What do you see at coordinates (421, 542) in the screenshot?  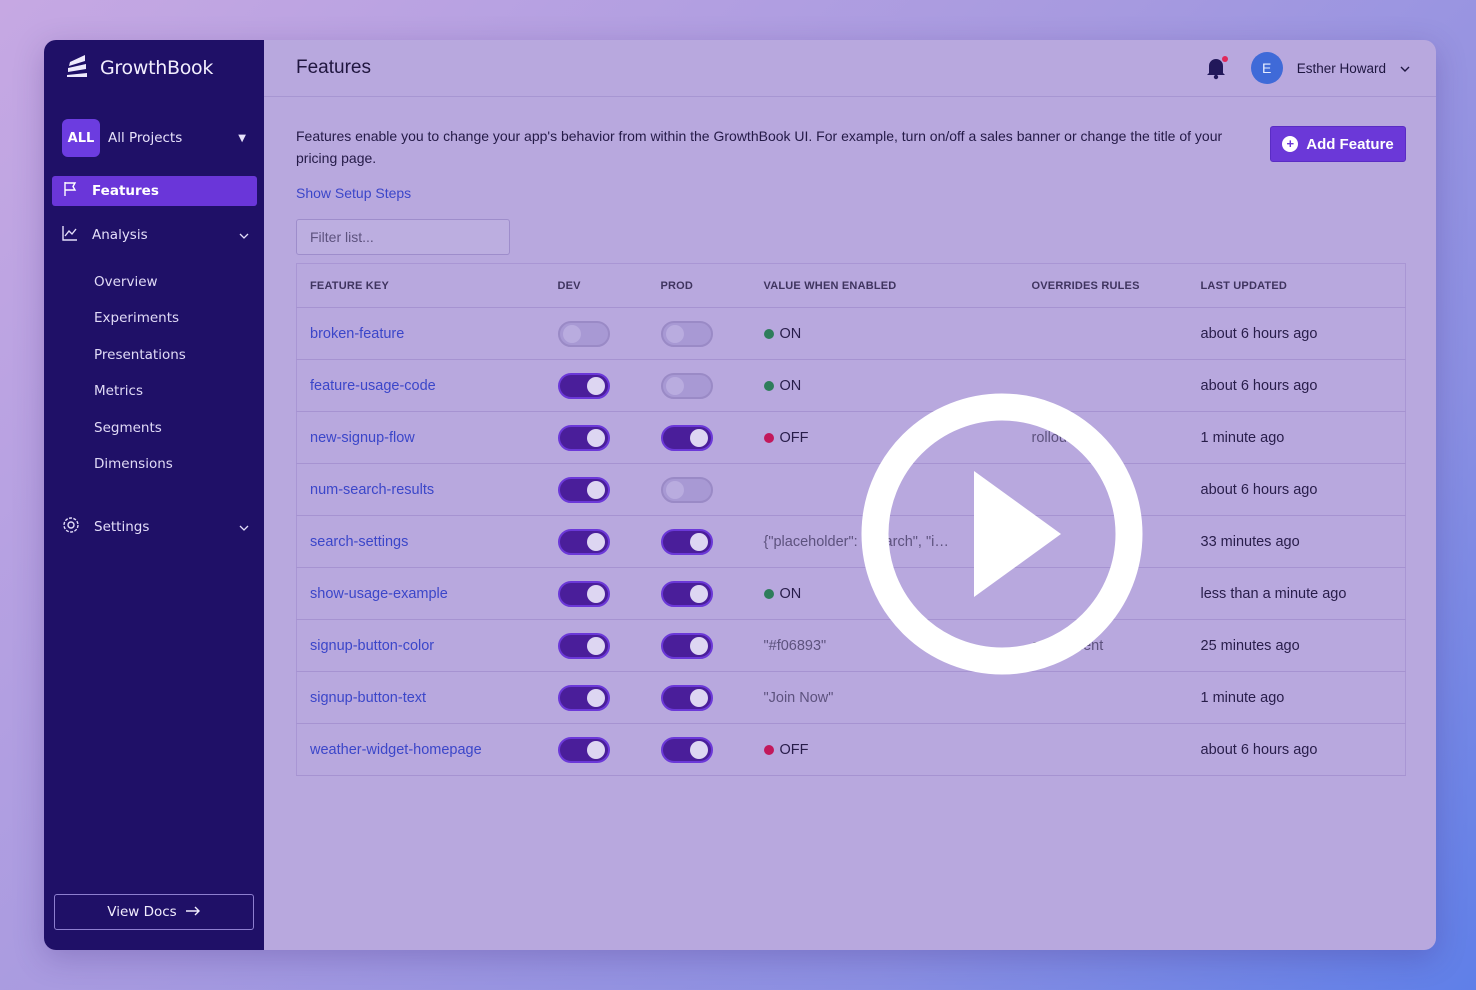 I see `cell-feature-key: search-settings` at bounding box center [421, 542].